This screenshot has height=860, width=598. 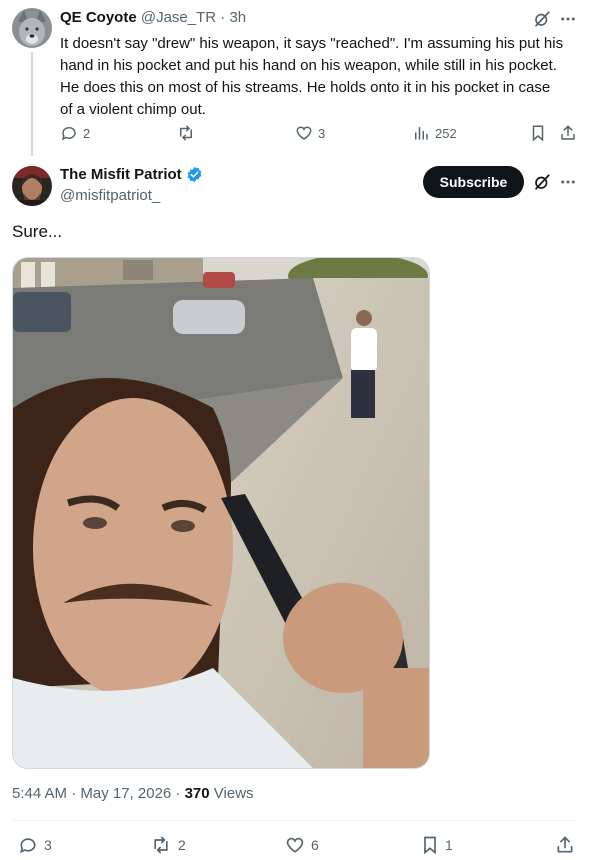 I want to click on post-author-handle: @misfitpatriot_, so click(x=110, y=195).